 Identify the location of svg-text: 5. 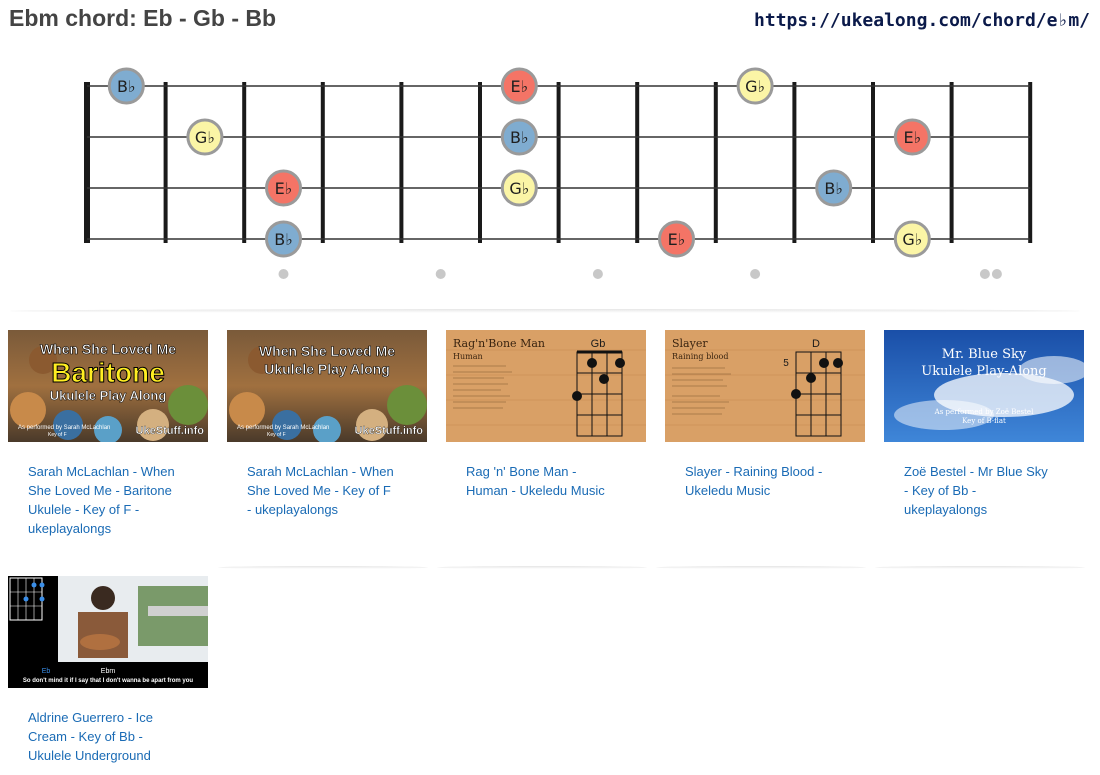
(786, 363).